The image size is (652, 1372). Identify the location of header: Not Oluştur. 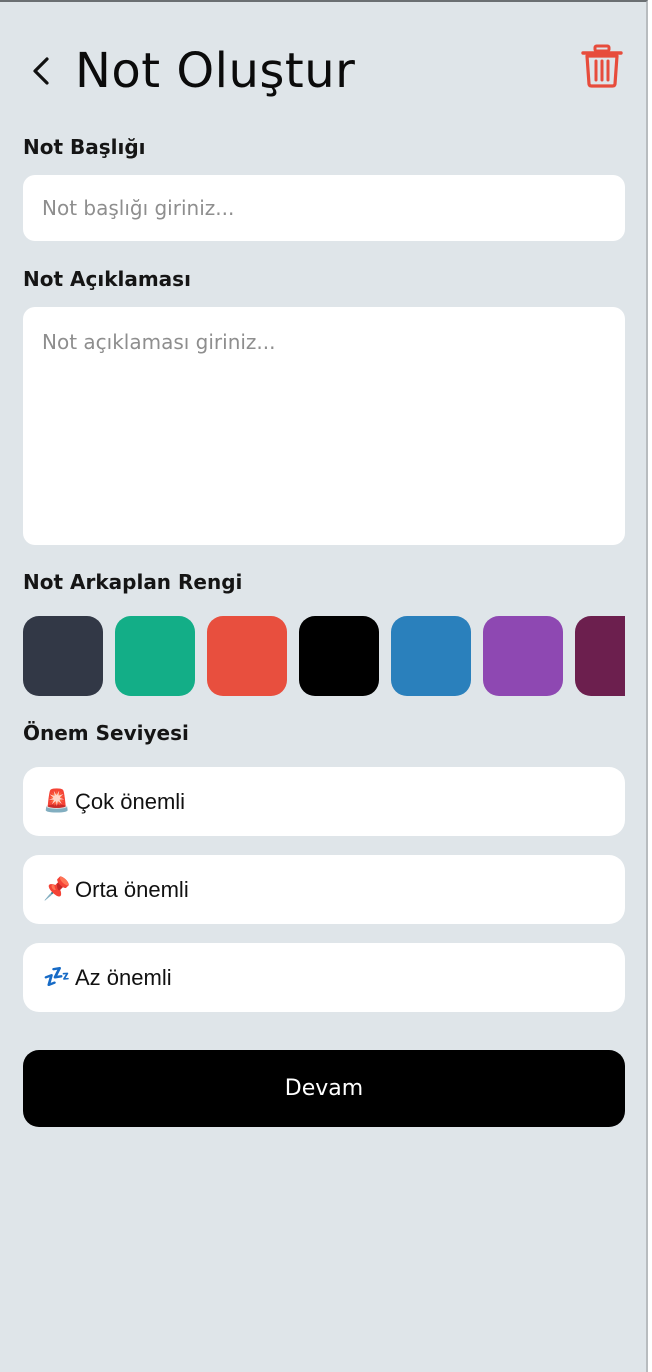
(324, 72).